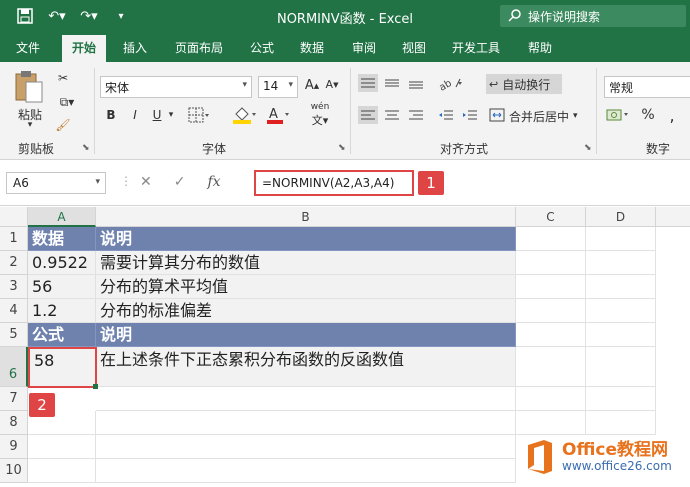 The height and width of the screenshot is (487, 690). Describe the element at coordinates (146, 182) in the screenshot. I see `cancel-icon: ✕` at that location.